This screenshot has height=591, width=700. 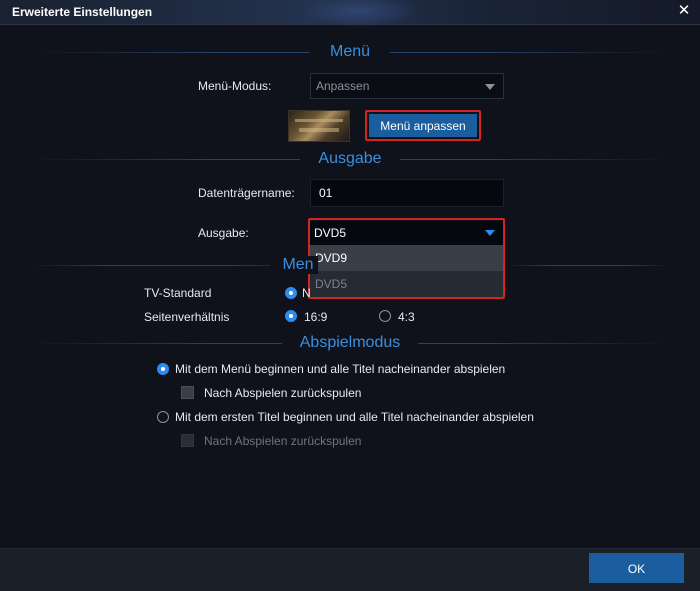 I want to click on section-title-media: Men, so click(x=294, y=265).